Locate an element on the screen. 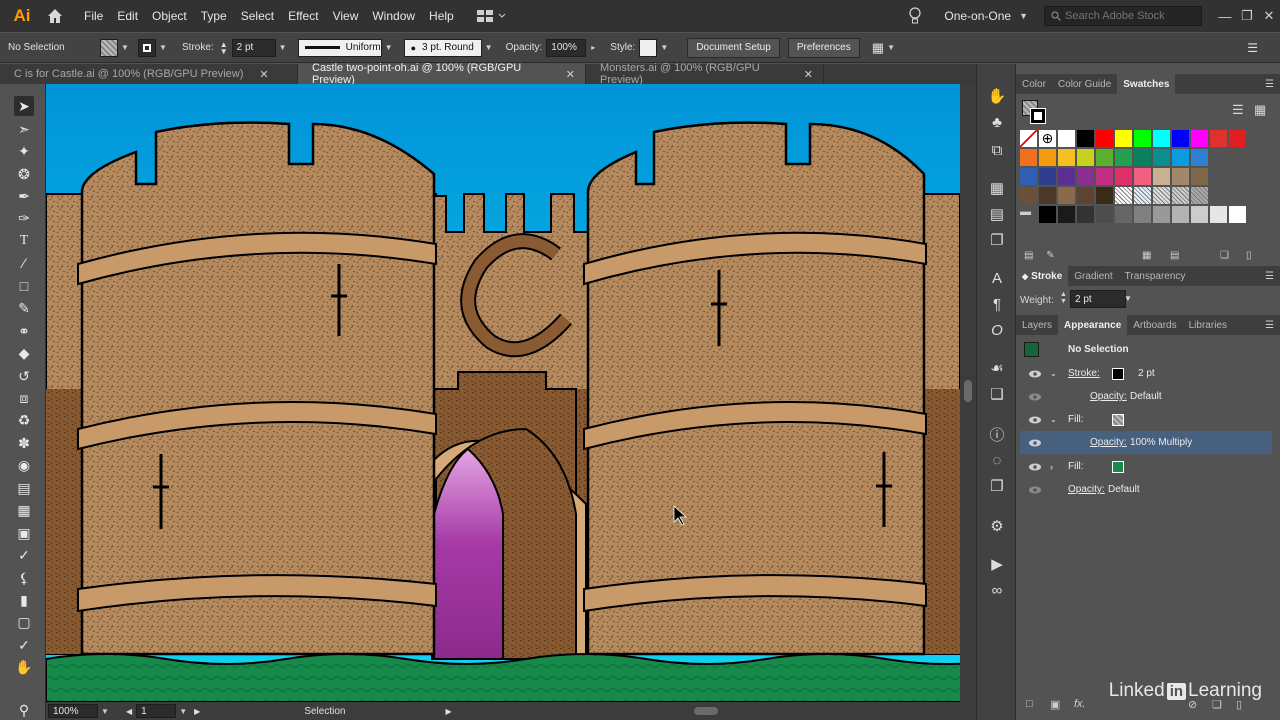 This screenshot has height=720, width=1280. swatch: ⊕ is located at coordinates (1047, 138).